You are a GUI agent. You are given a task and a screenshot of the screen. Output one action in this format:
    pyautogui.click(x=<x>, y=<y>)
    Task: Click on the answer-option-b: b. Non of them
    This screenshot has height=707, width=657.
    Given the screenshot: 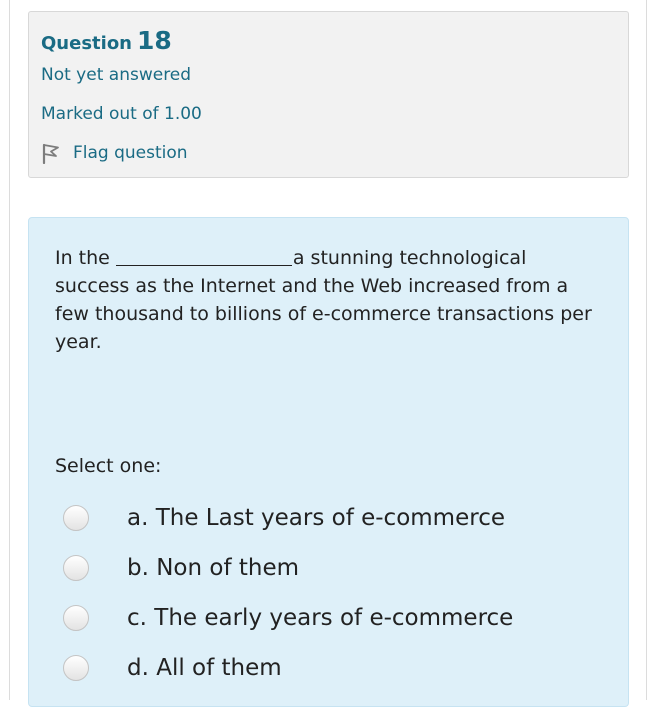 What is the action you would take?
    pyautogui.click(x=333, y=568)
    